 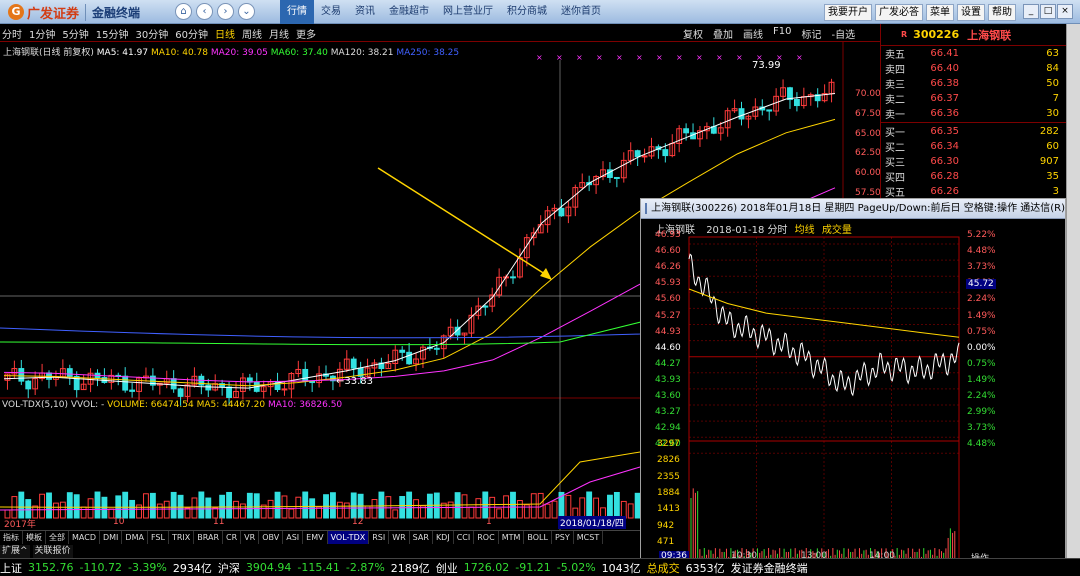 What do you see at coordinates (782, 33) in the screenshot?
I see `chart-tool: F10` at bounding box center [782, 33].